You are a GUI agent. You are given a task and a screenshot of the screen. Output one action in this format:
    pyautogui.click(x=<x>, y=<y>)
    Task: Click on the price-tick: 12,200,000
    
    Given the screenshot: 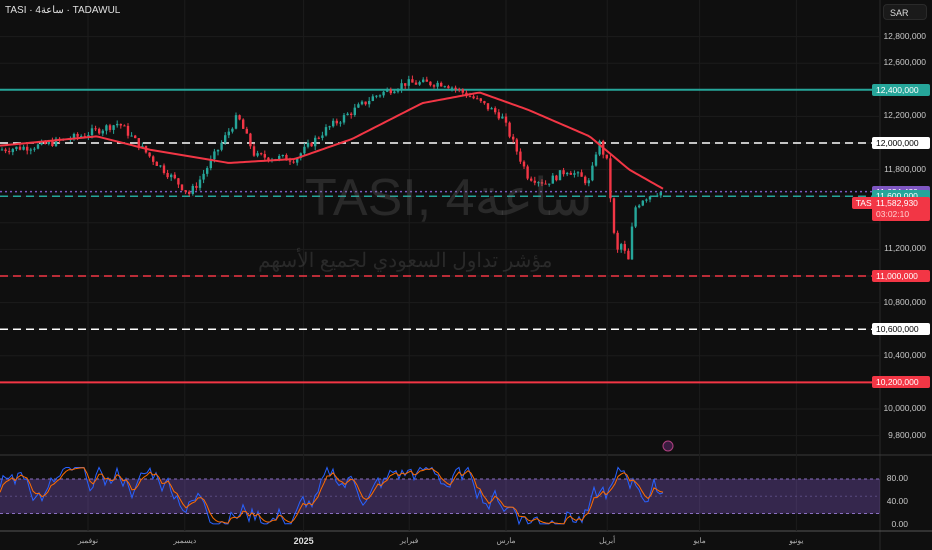 What is the action you would take?
    pyautogui.click(x=904, y=115)
    